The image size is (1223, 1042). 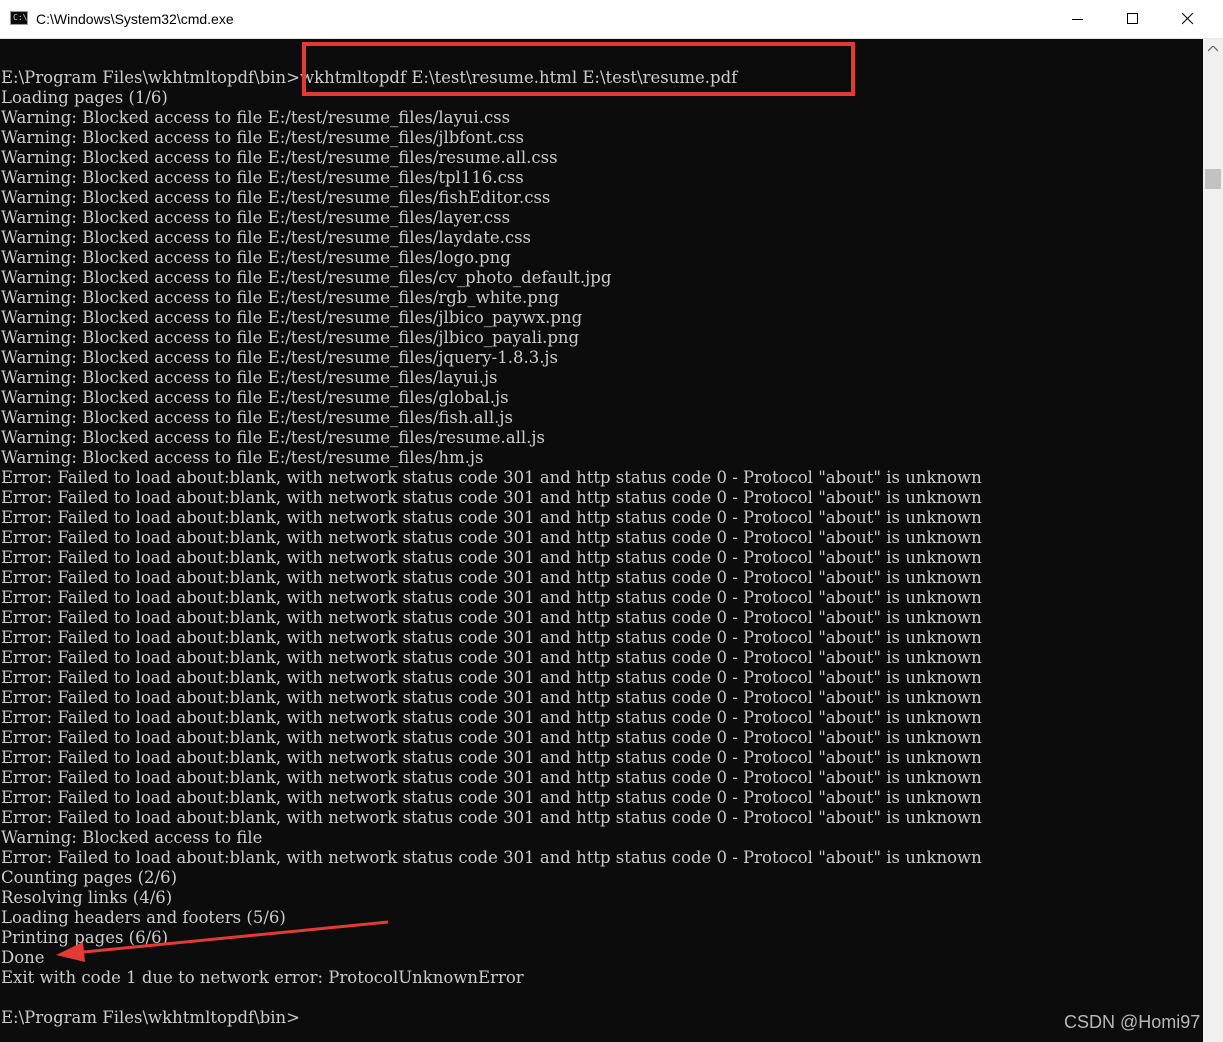 What do you see at coordinates (1132, 1022) in the screenshot?
I see `watermark: CSDN @Homi97` at bounding box center [1132, 1022].